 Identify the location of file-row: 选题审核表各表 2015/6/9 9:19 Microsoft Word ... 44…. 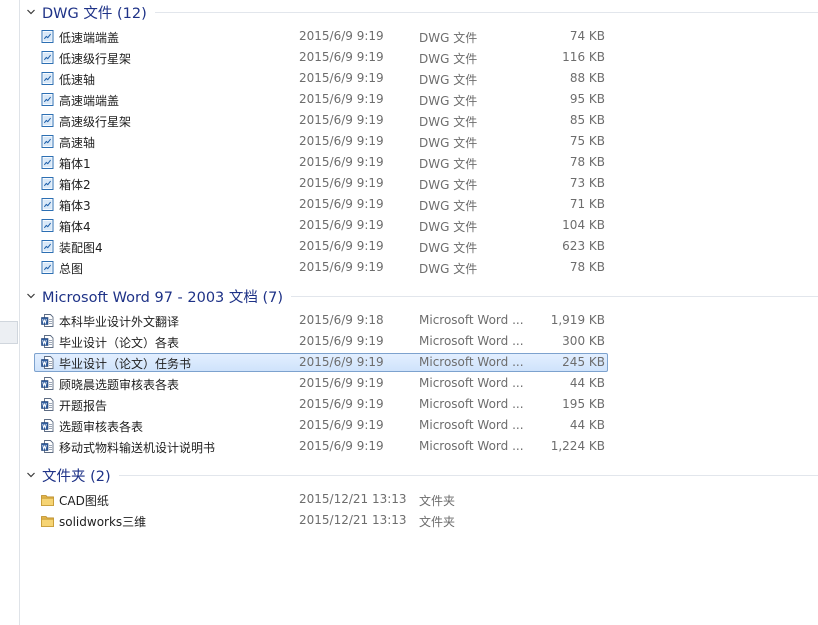
(321, 425).